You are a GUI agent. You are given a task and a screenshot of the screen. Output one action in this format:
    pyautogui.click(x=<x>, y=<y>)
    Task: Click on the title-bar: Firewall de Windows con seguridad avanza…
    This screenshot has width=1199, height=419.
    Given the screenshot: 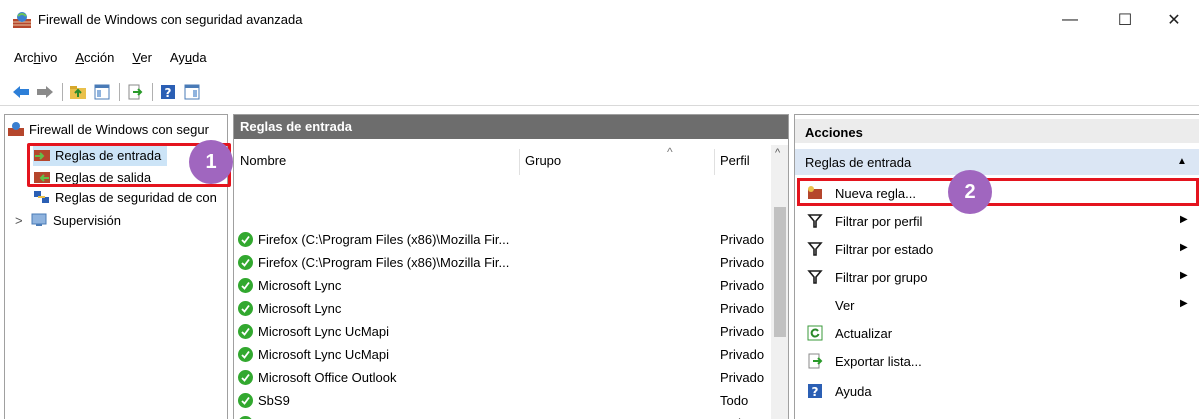 What is the action you would take?
    pyautogui.click(x=599, y=20)
    